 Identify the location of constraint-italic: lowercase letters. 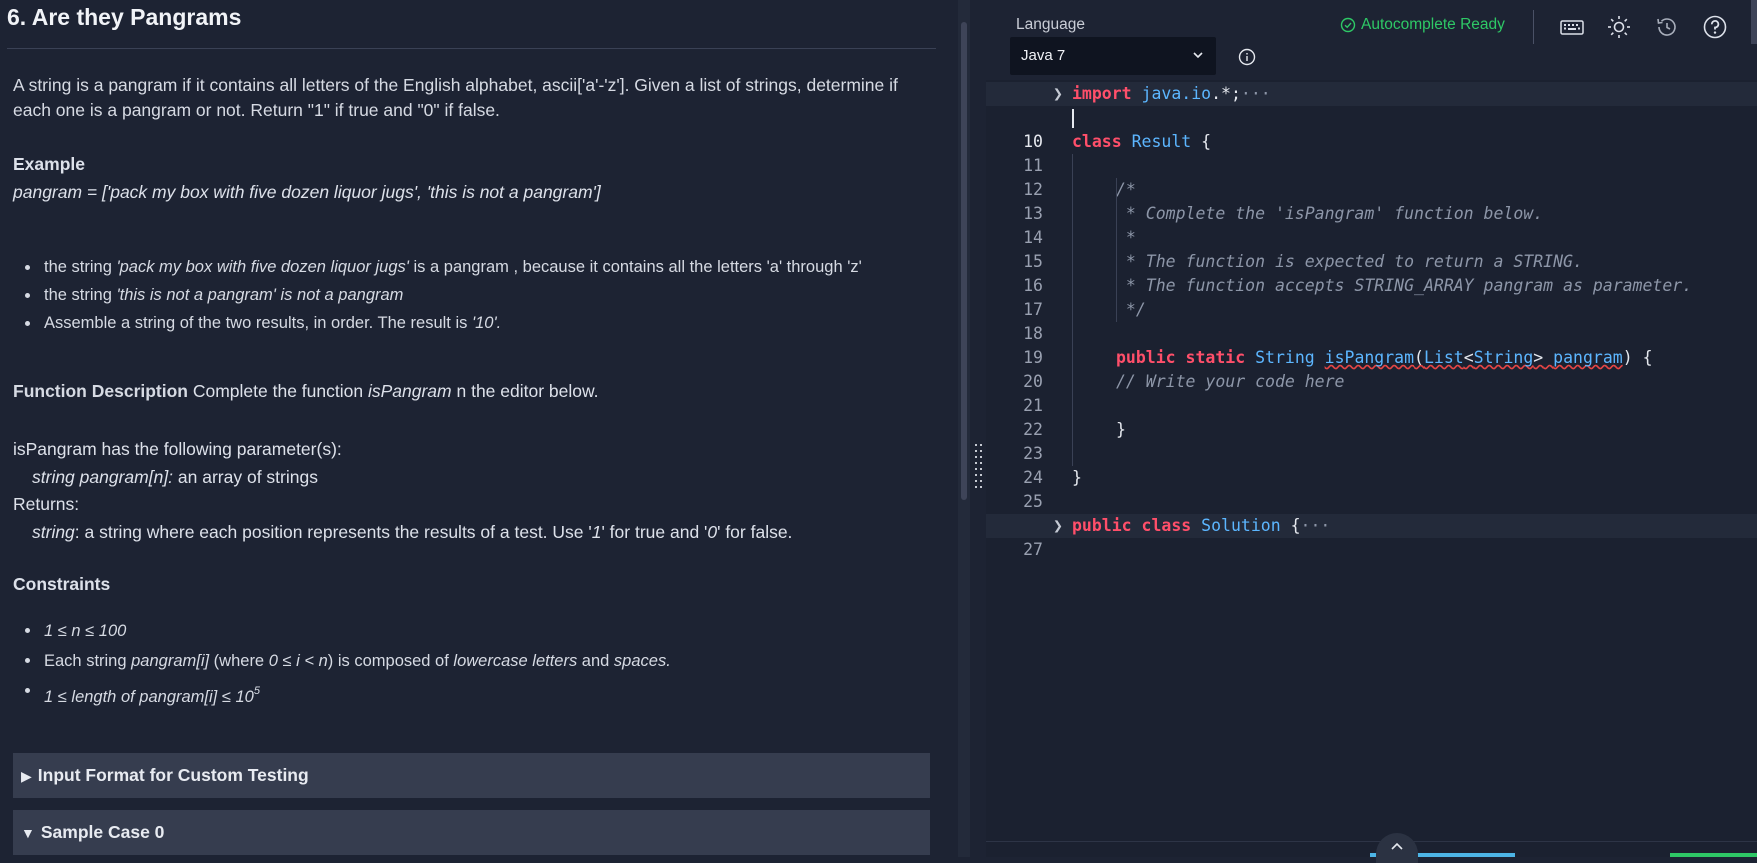
(515, 661).